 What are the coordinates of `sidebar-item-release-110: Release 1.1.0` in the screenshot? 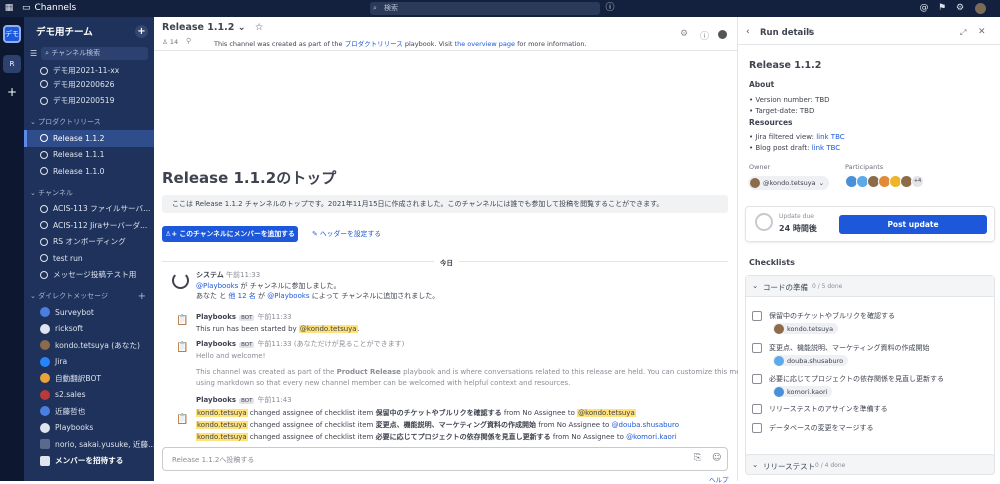 It's located at (89, 171).